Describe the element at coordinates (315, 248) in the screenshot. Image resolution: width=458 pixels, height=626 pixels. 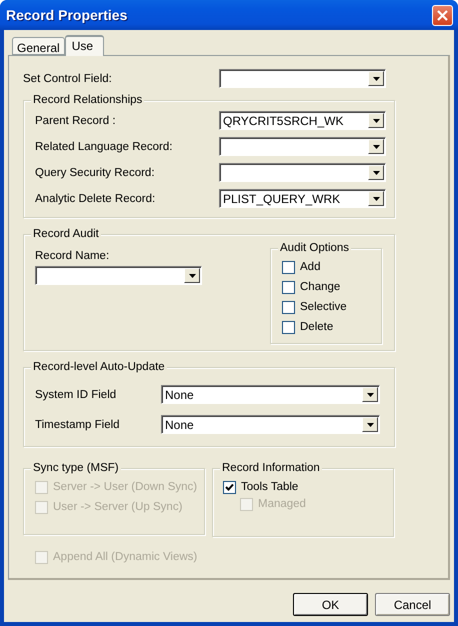
I see `group-title: Audit Options` at that location.